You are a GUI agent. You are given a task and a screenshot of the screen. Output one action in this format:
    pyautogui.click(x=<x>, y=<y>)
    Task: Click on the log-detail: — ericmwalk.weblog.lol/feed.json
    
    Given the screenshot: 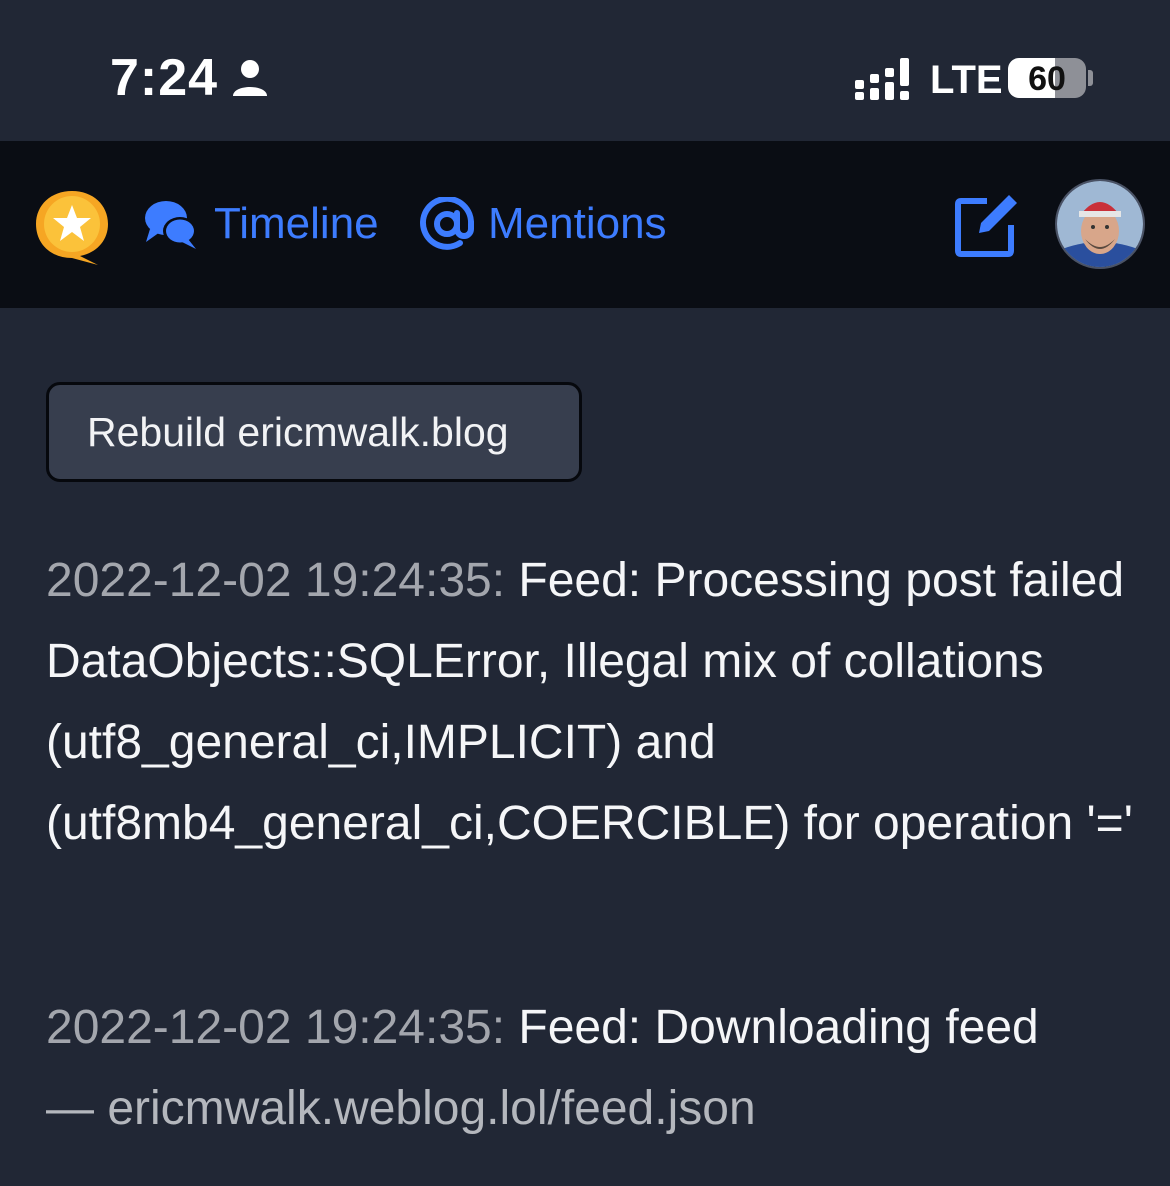 What is the action you would take?
    pyautogui.click(x=401, y=1108)
    